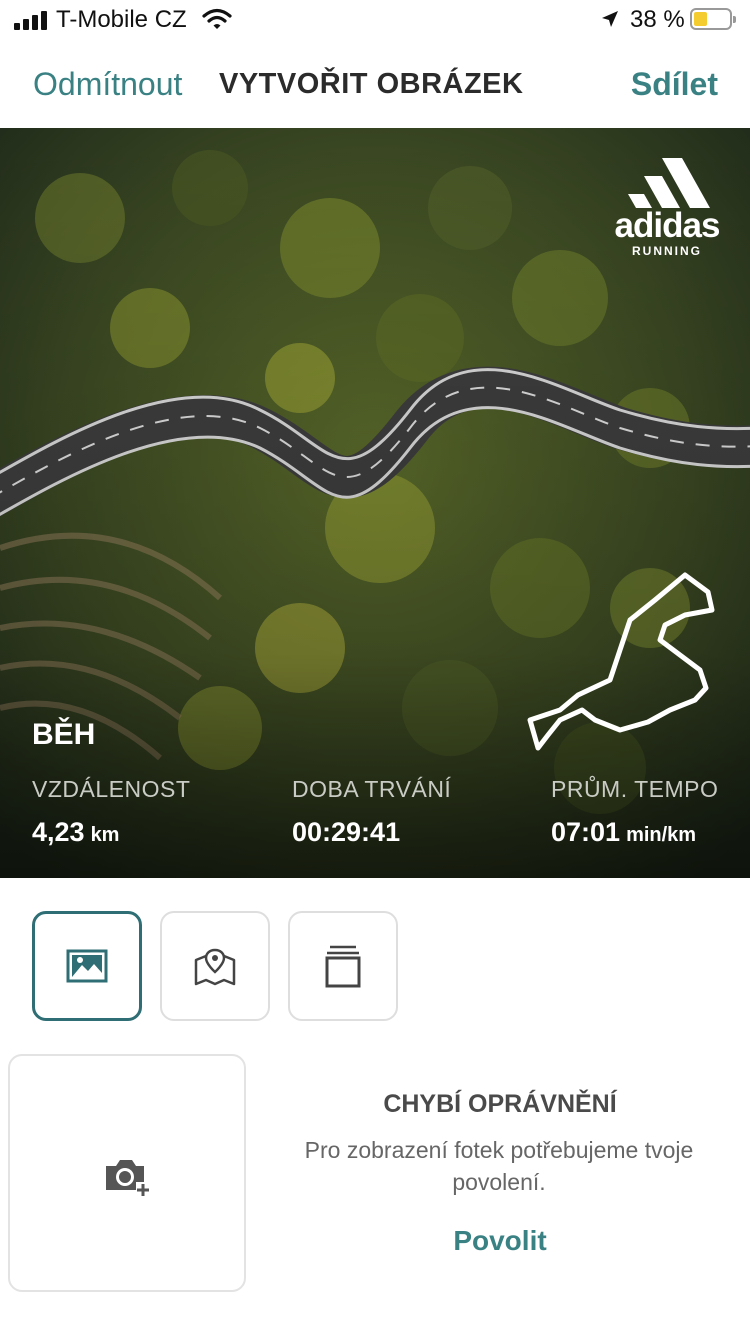  I want to click on status-bar: T-Mobile CZ 38 %, so click(375, 20).